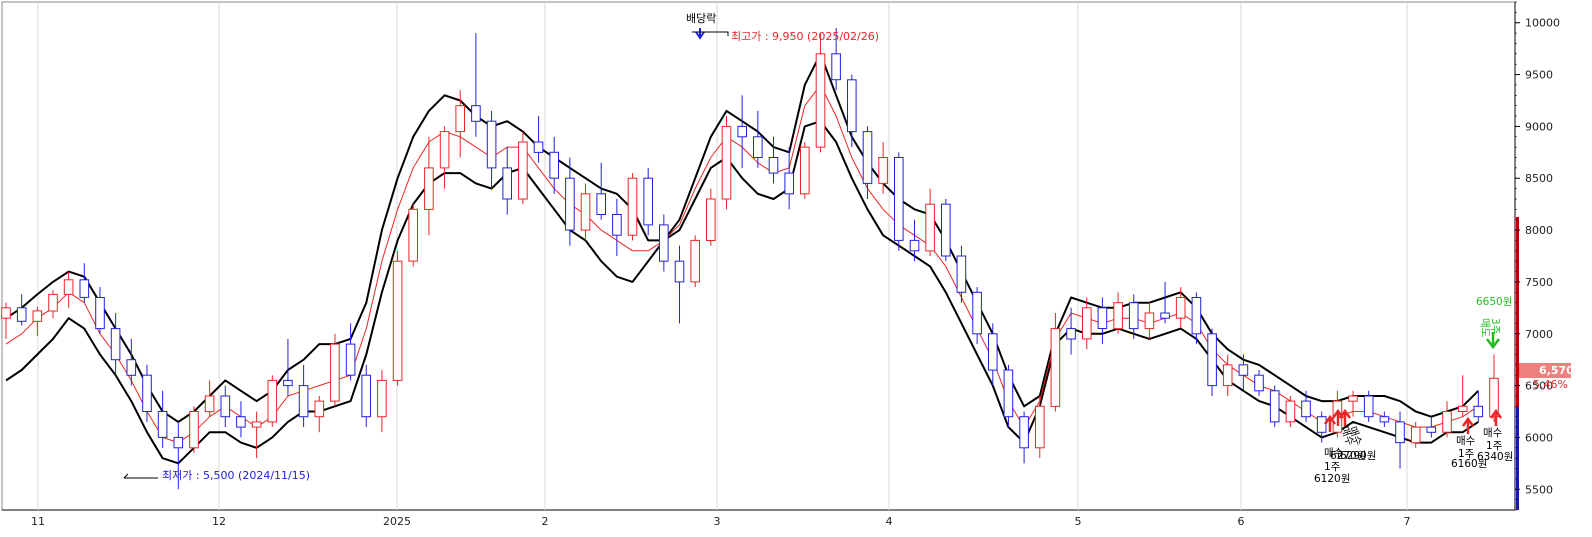 This screenshot has height=537, width=1592. What do you see at coordinates (1539, 334) in the screenshot?
I see `y-tick-label: 7000` at bounding box center [1539, 334].